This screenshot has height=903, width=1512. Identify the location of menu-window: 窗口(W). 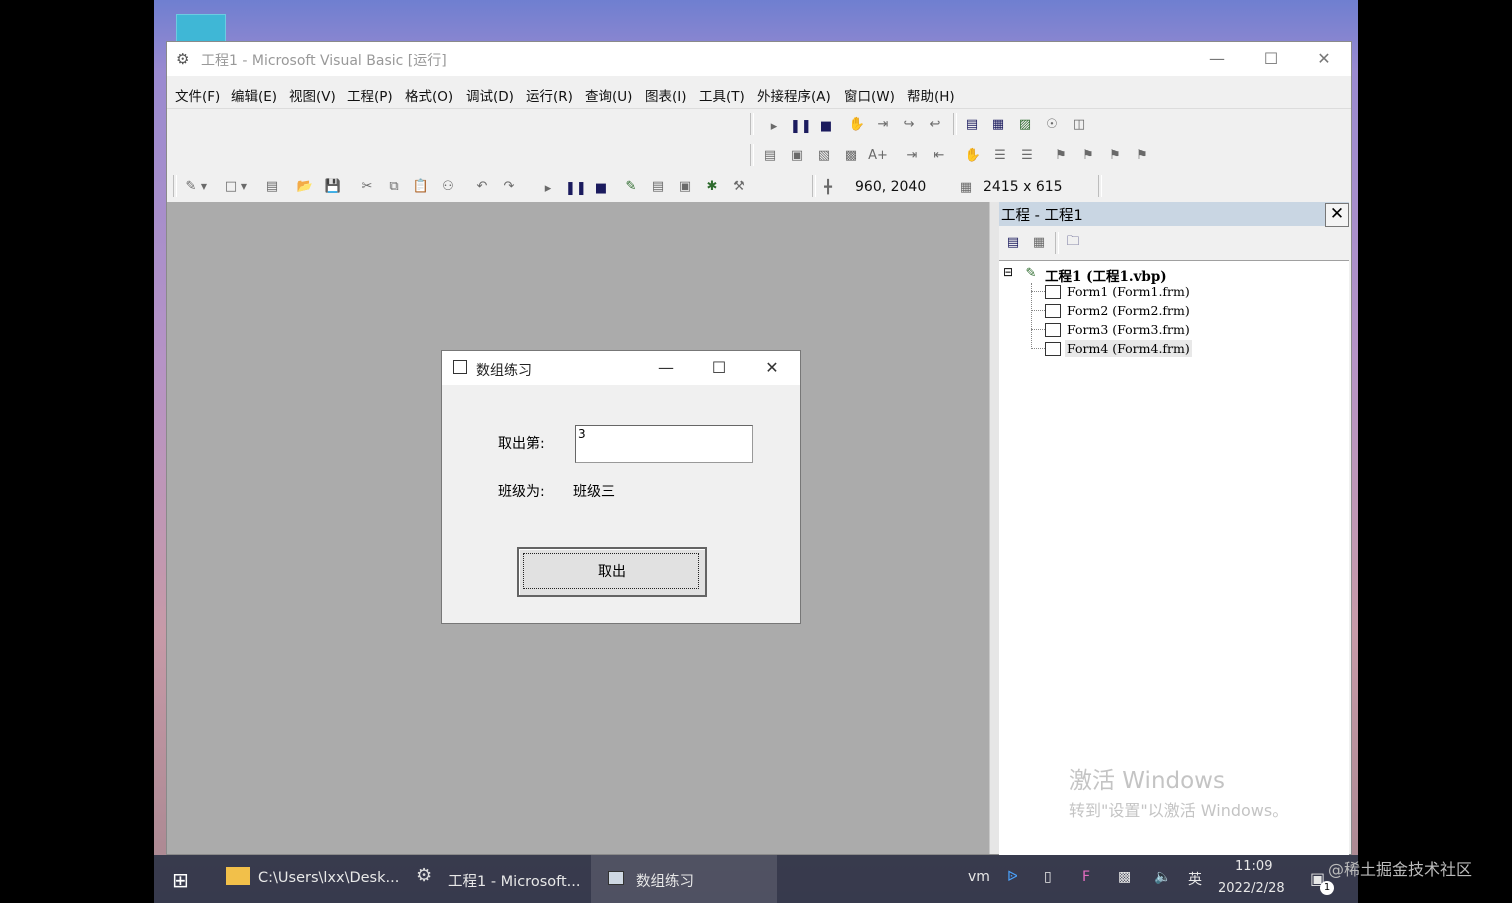
(869, 95).